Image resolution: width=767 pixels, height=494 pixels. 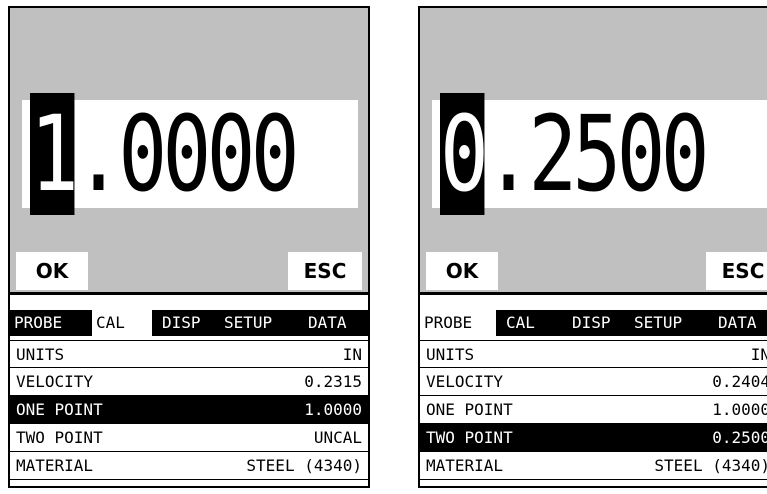 I want to click on value-display: 1.0000, so click(x=190, y=154).